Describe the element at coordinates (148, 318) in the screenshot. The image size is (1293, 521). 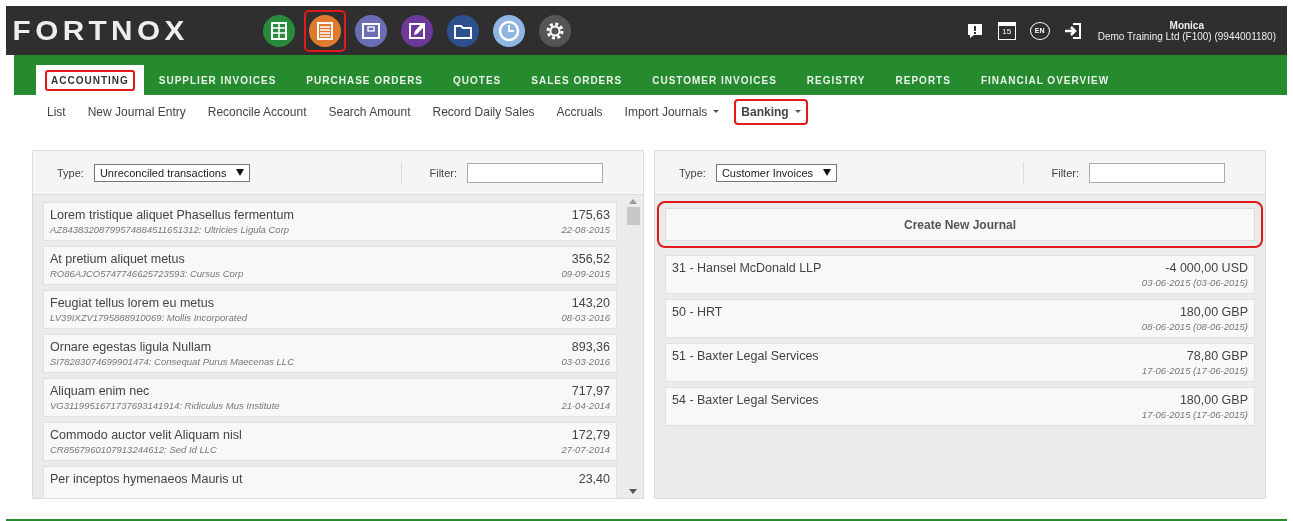
I see `row-detail: LV39IXZV1795888910069: Mollis Incorporated` at that location.